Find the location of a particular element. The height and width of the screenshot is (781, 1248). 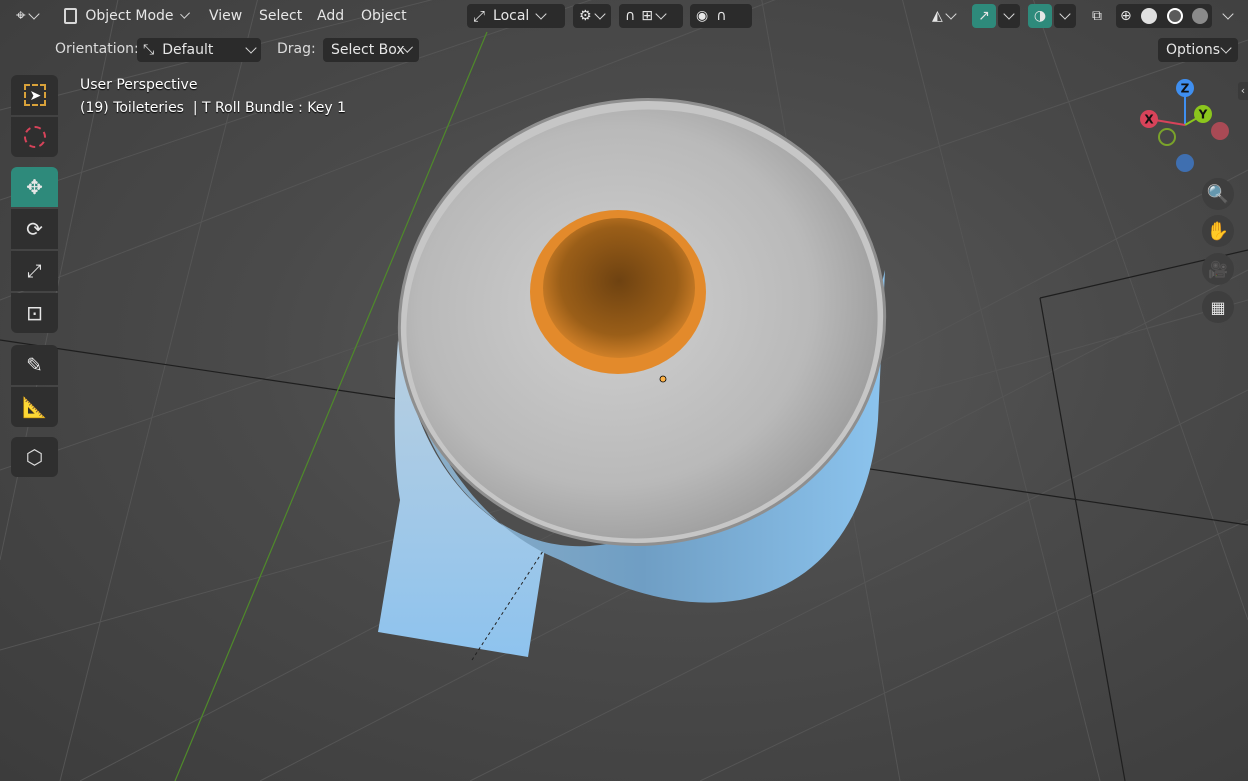

falloff-curve-icon: ∩ is located at coordinates (721, 16).